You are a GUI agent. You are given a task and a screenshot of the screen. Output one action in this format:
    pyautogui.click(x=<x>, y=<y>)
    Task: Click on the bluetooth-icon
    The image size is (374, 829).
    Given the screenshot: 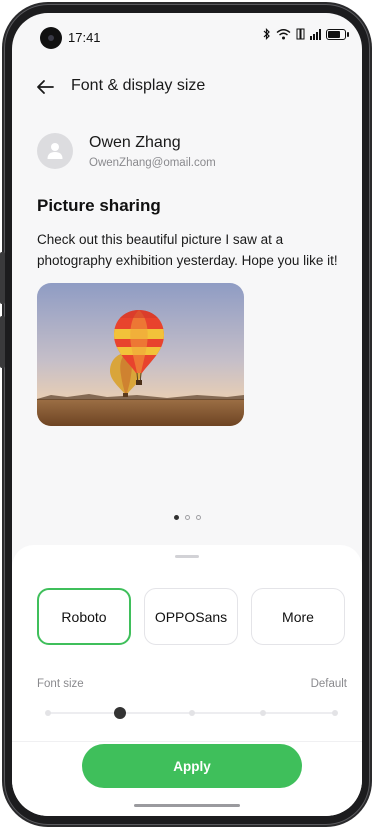 What is the action you would take?
    pyautogui.click(x=266, y=34)
    